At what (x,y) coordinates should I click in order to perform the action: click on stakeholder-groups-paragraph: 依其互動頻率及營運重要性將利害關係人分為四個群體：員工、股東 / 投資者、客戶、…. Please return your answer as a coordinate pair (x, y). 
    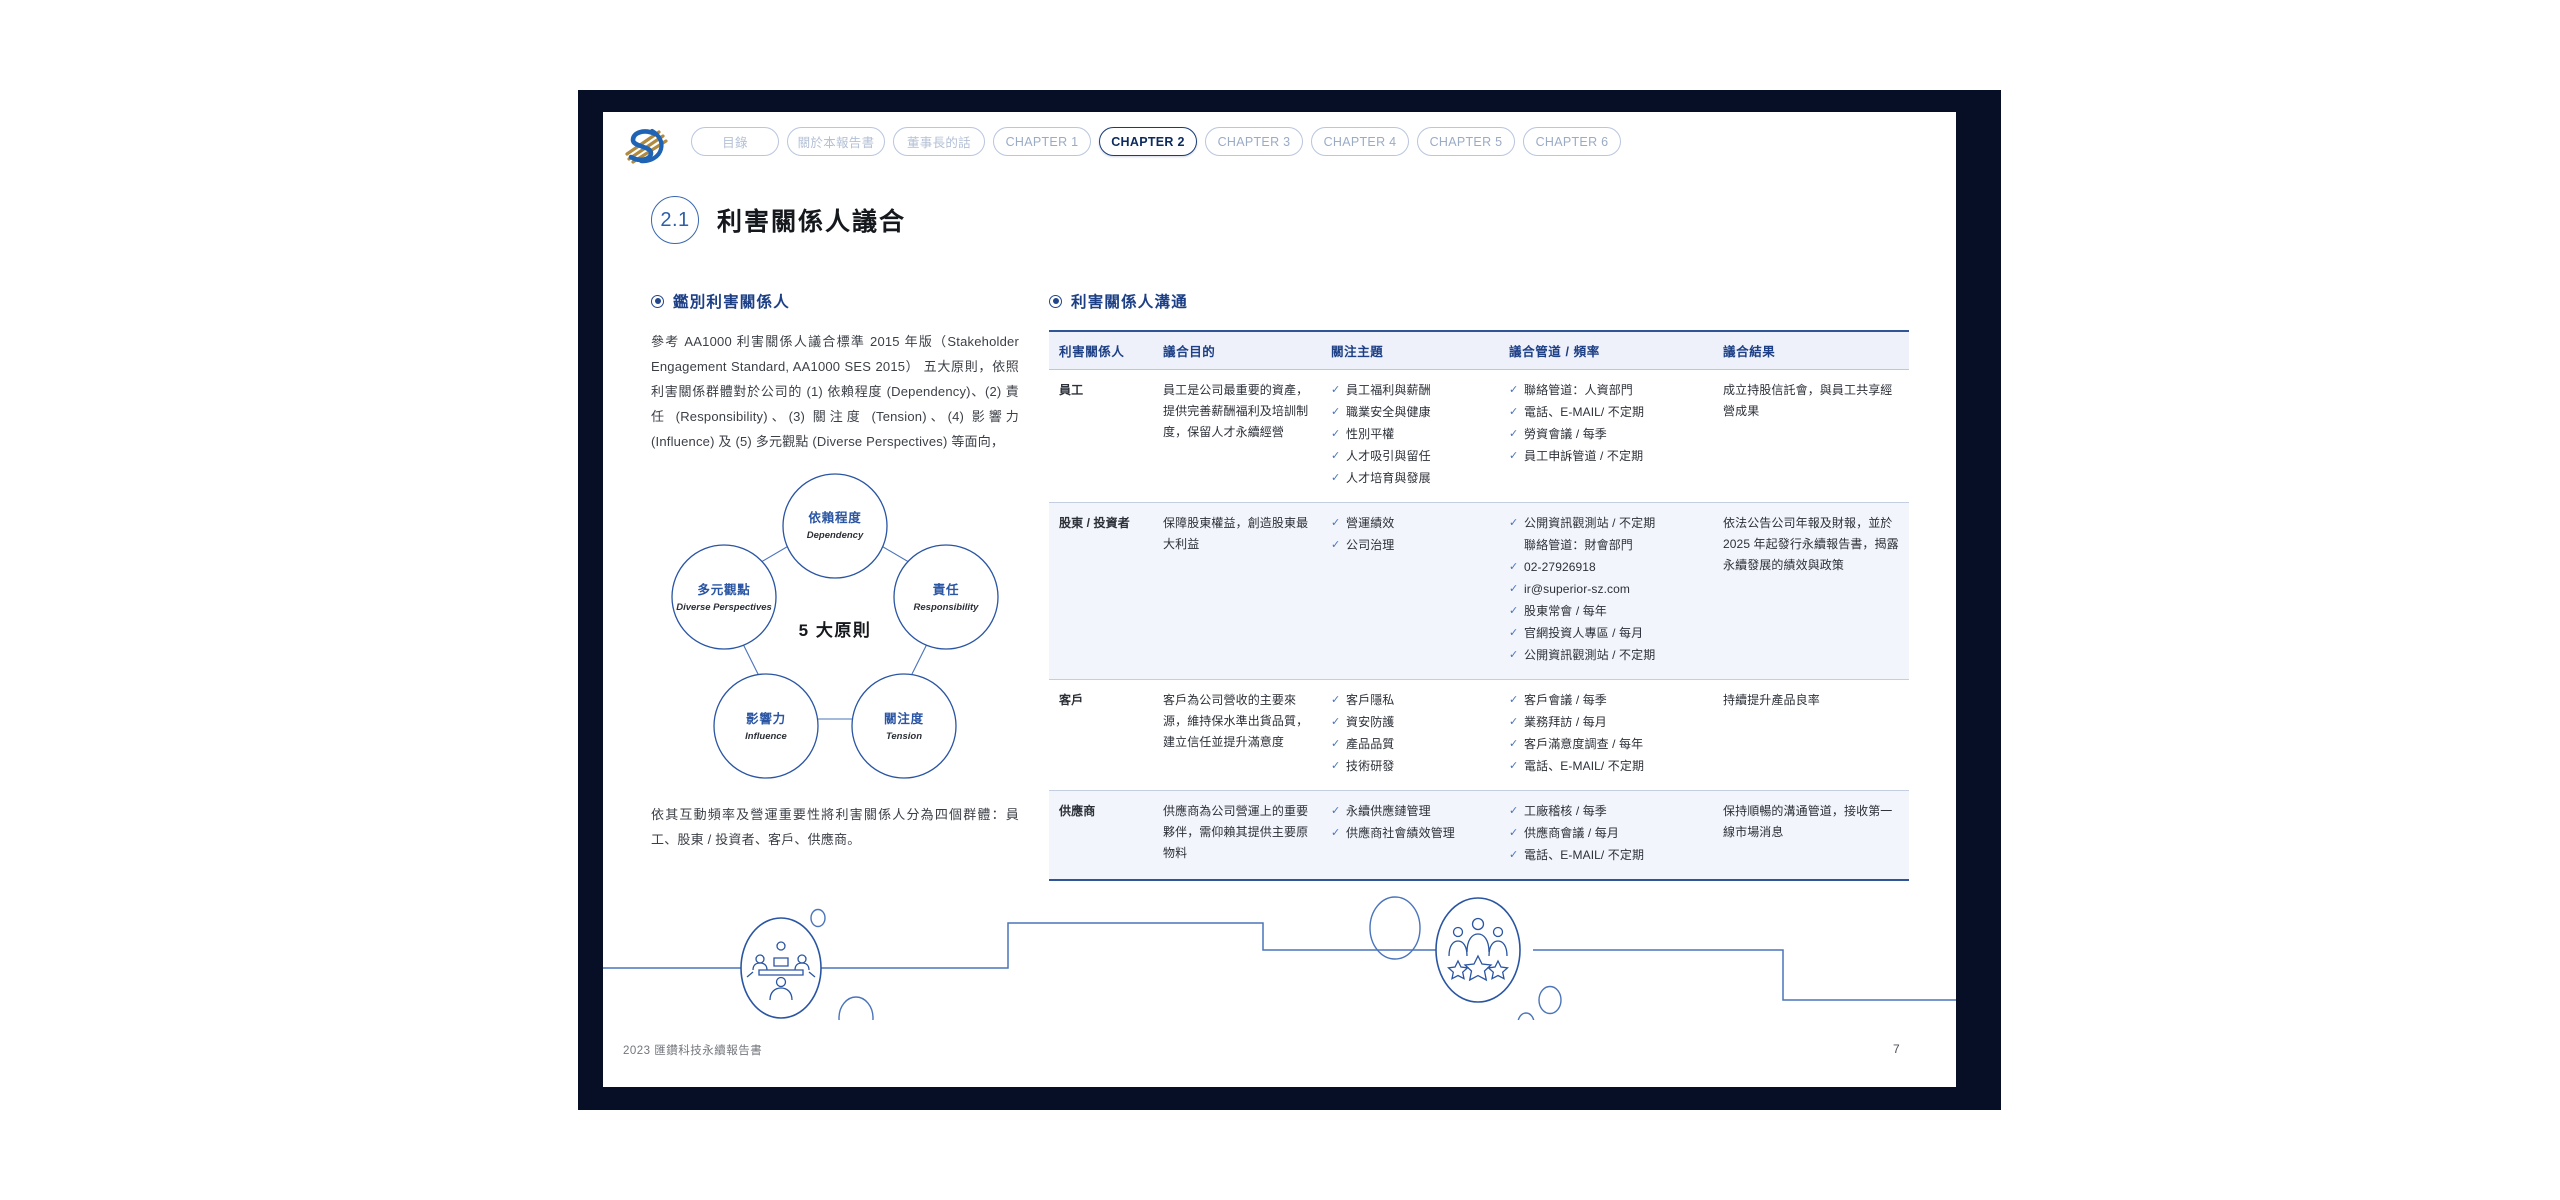
    Looking at the image, I should click on (835, 827).